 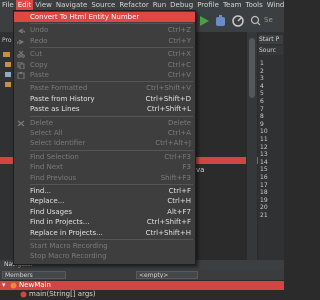 I want to click on line-number: 1, so click(x=262, y=63).